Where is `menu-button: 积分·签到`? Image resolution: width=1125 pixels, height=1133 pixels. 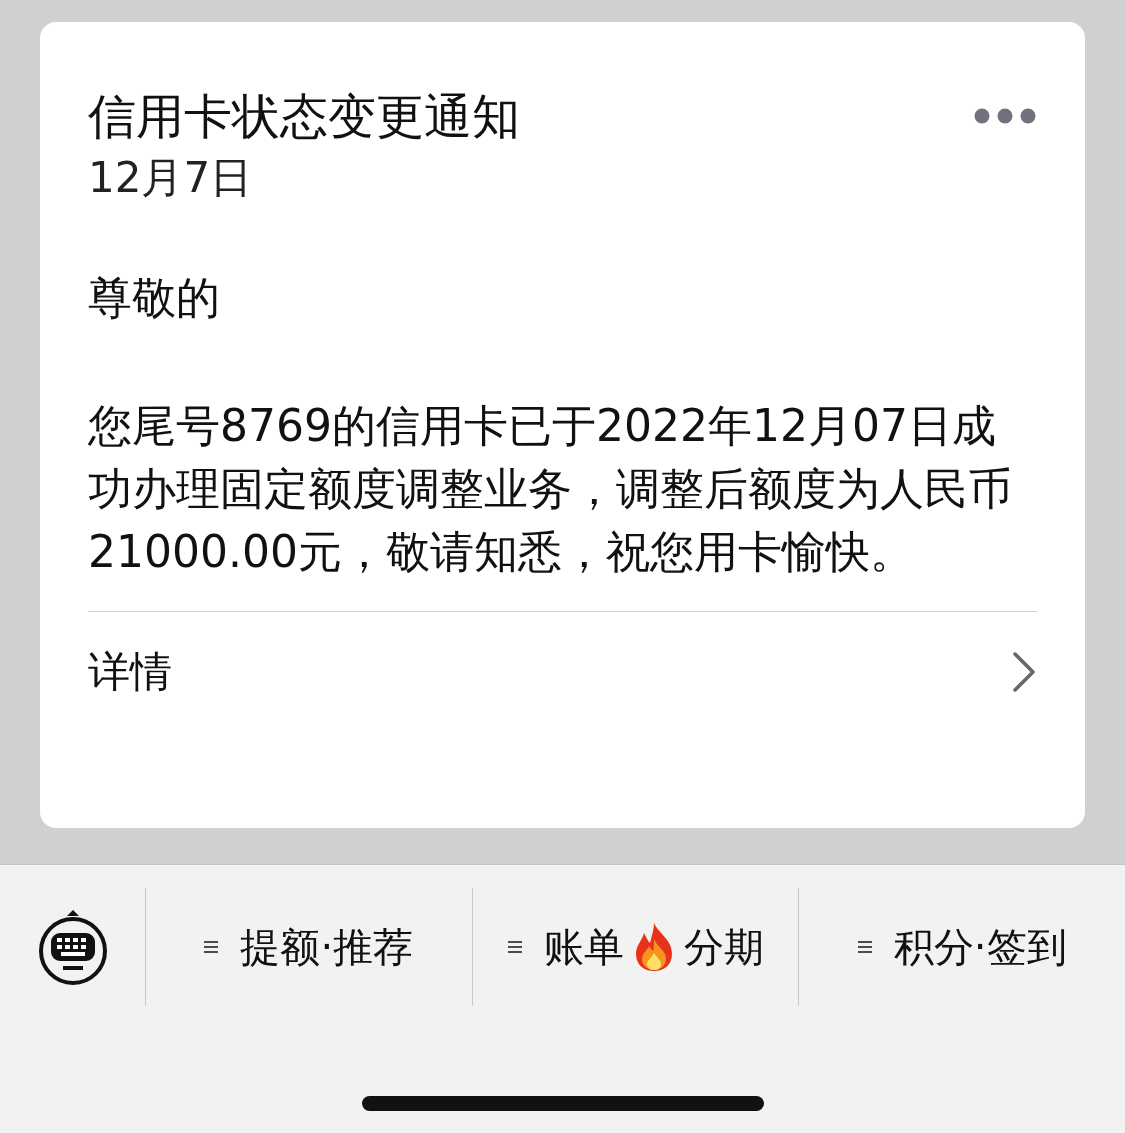 menu-button: 积分·签到 is located at coordinates (962, 947).